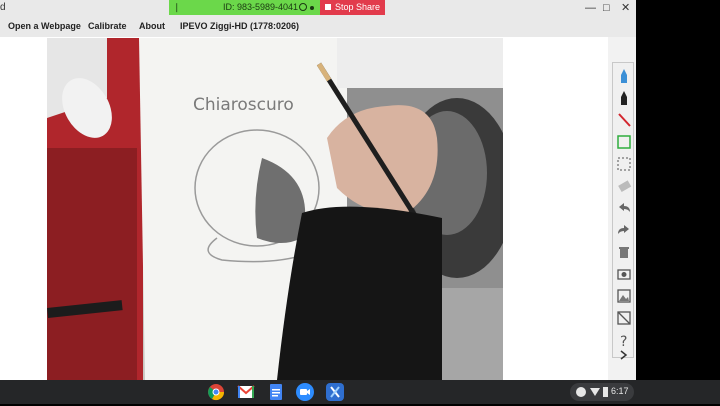 The height and width of the screenshot is (406, 720). What do you see at coordinates (624, 353) in the screenshot?
I see `collapse-chevron-icon` at bounding box center [624, 353].